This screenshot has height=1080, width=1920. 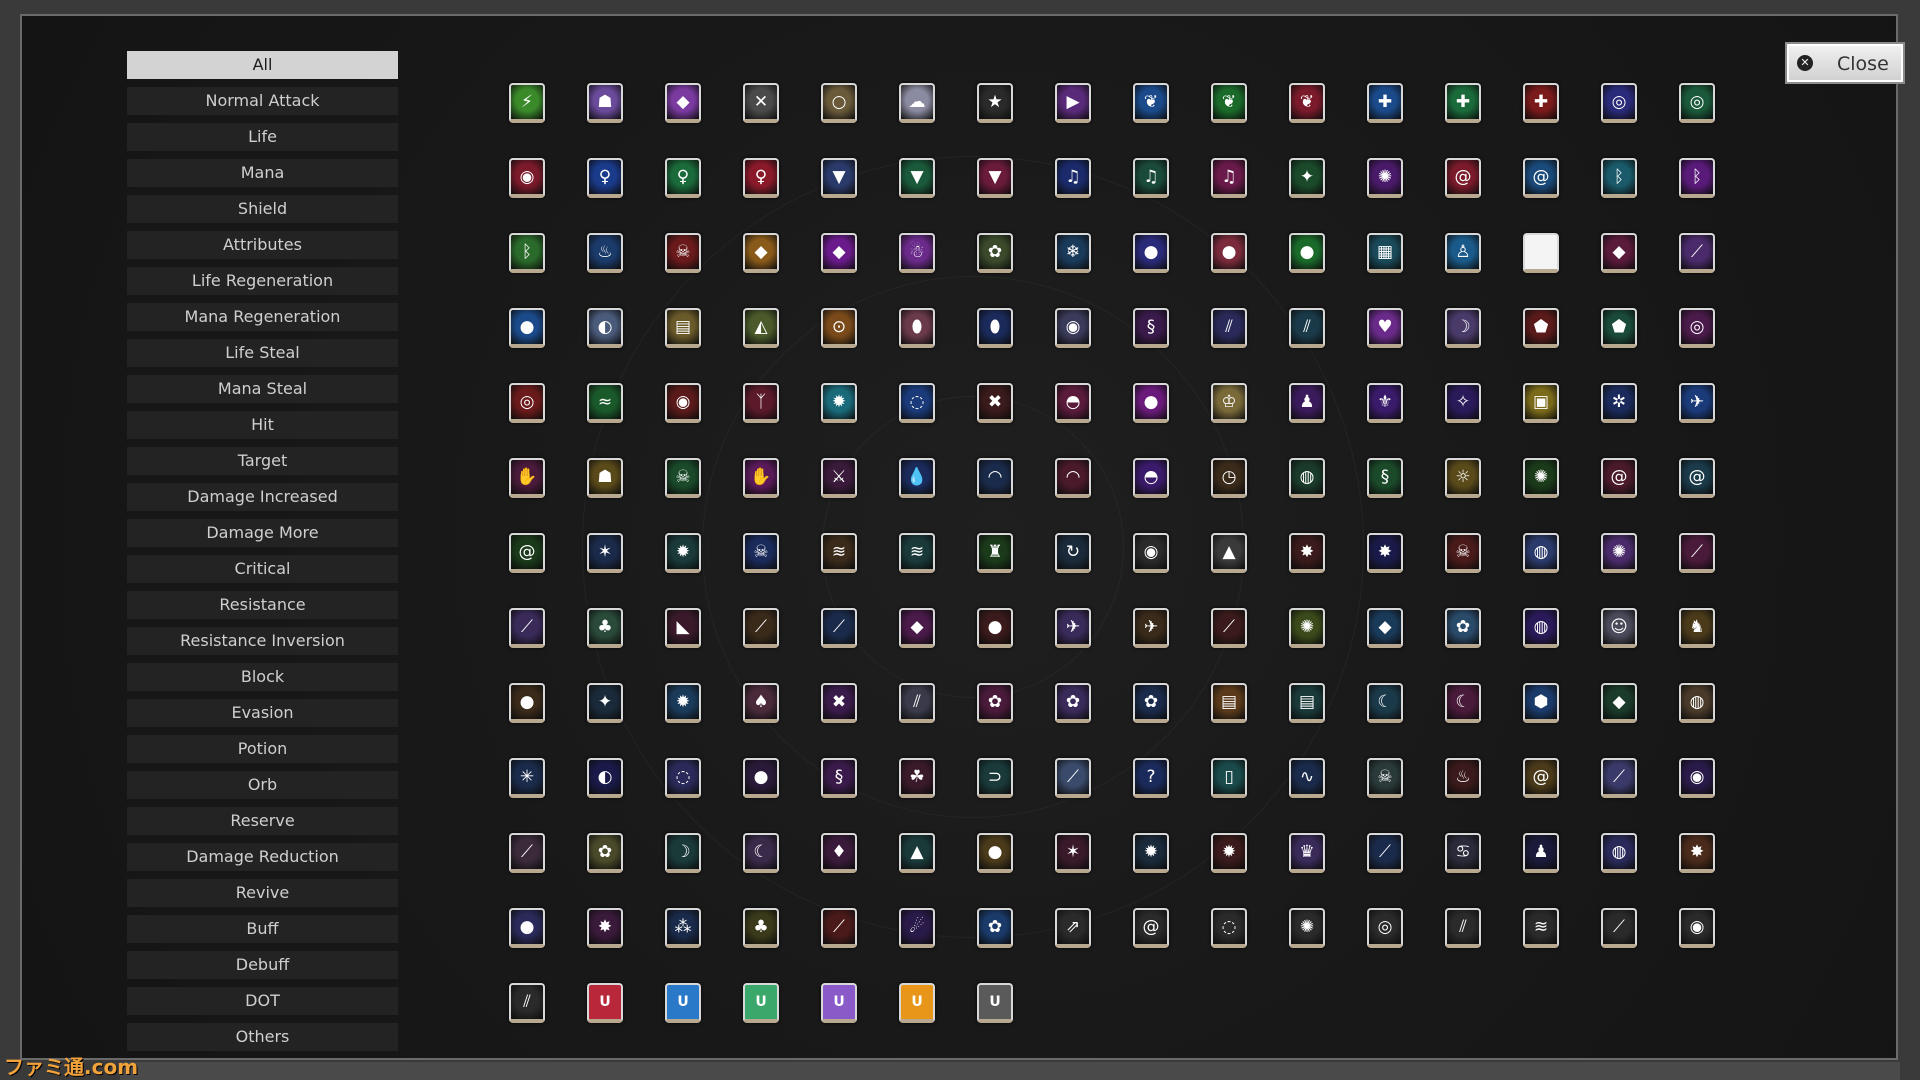 What do you see at coordinates (1385, 778) in the screenshot?
I see `gray-skull-icon: ☠` at bounding box center [1385, 778].